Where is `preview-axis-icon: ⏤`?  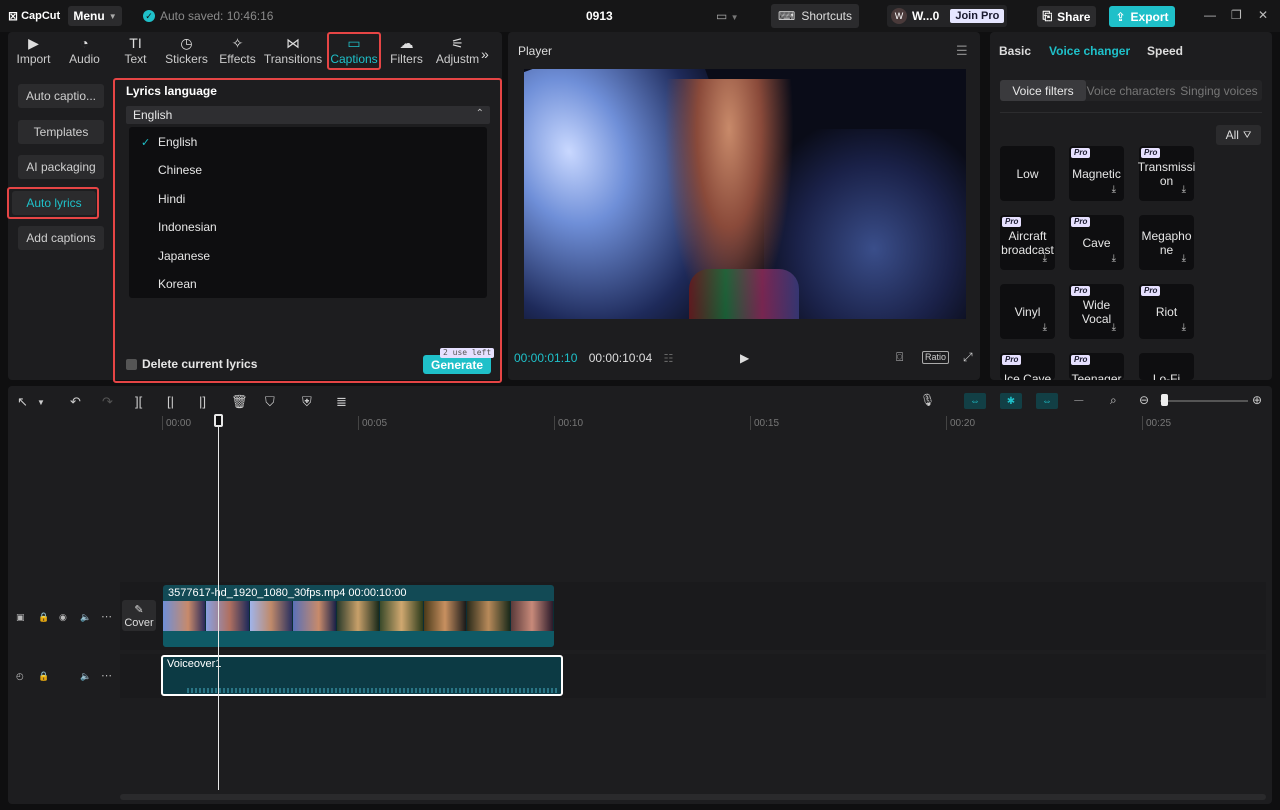 preview-axis-icon: ⏤ is located at coordinates (1079, 400).